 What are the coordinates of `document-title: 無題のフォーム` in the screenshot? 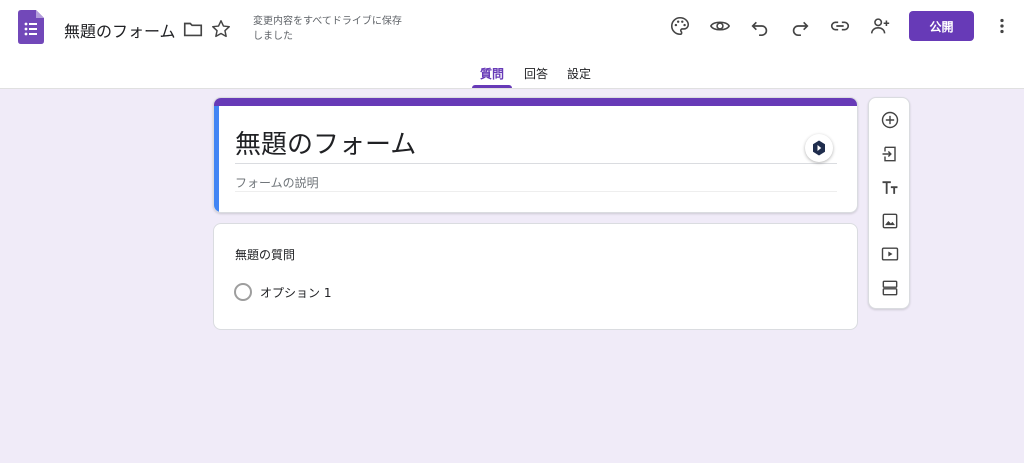 It's located at (120, 30).